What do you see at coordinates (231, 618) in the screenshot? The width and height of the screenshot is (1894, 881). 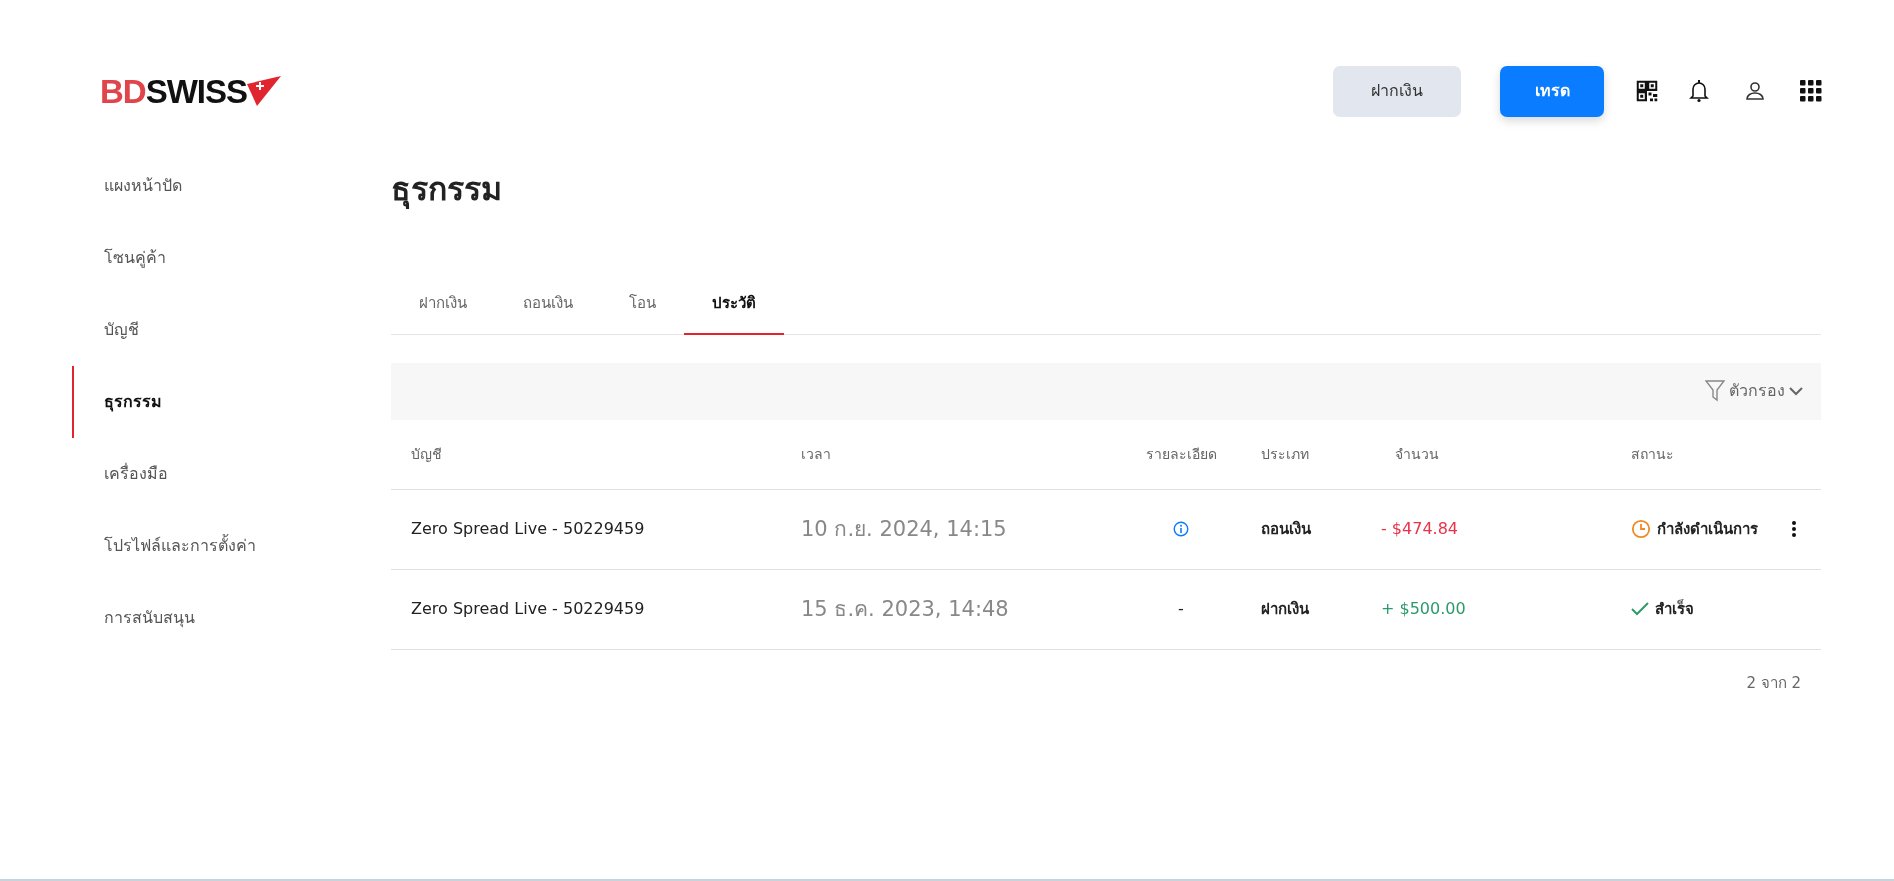 I see `sidebar-item: การสนับสนุน` at bounding box center [231, 618].